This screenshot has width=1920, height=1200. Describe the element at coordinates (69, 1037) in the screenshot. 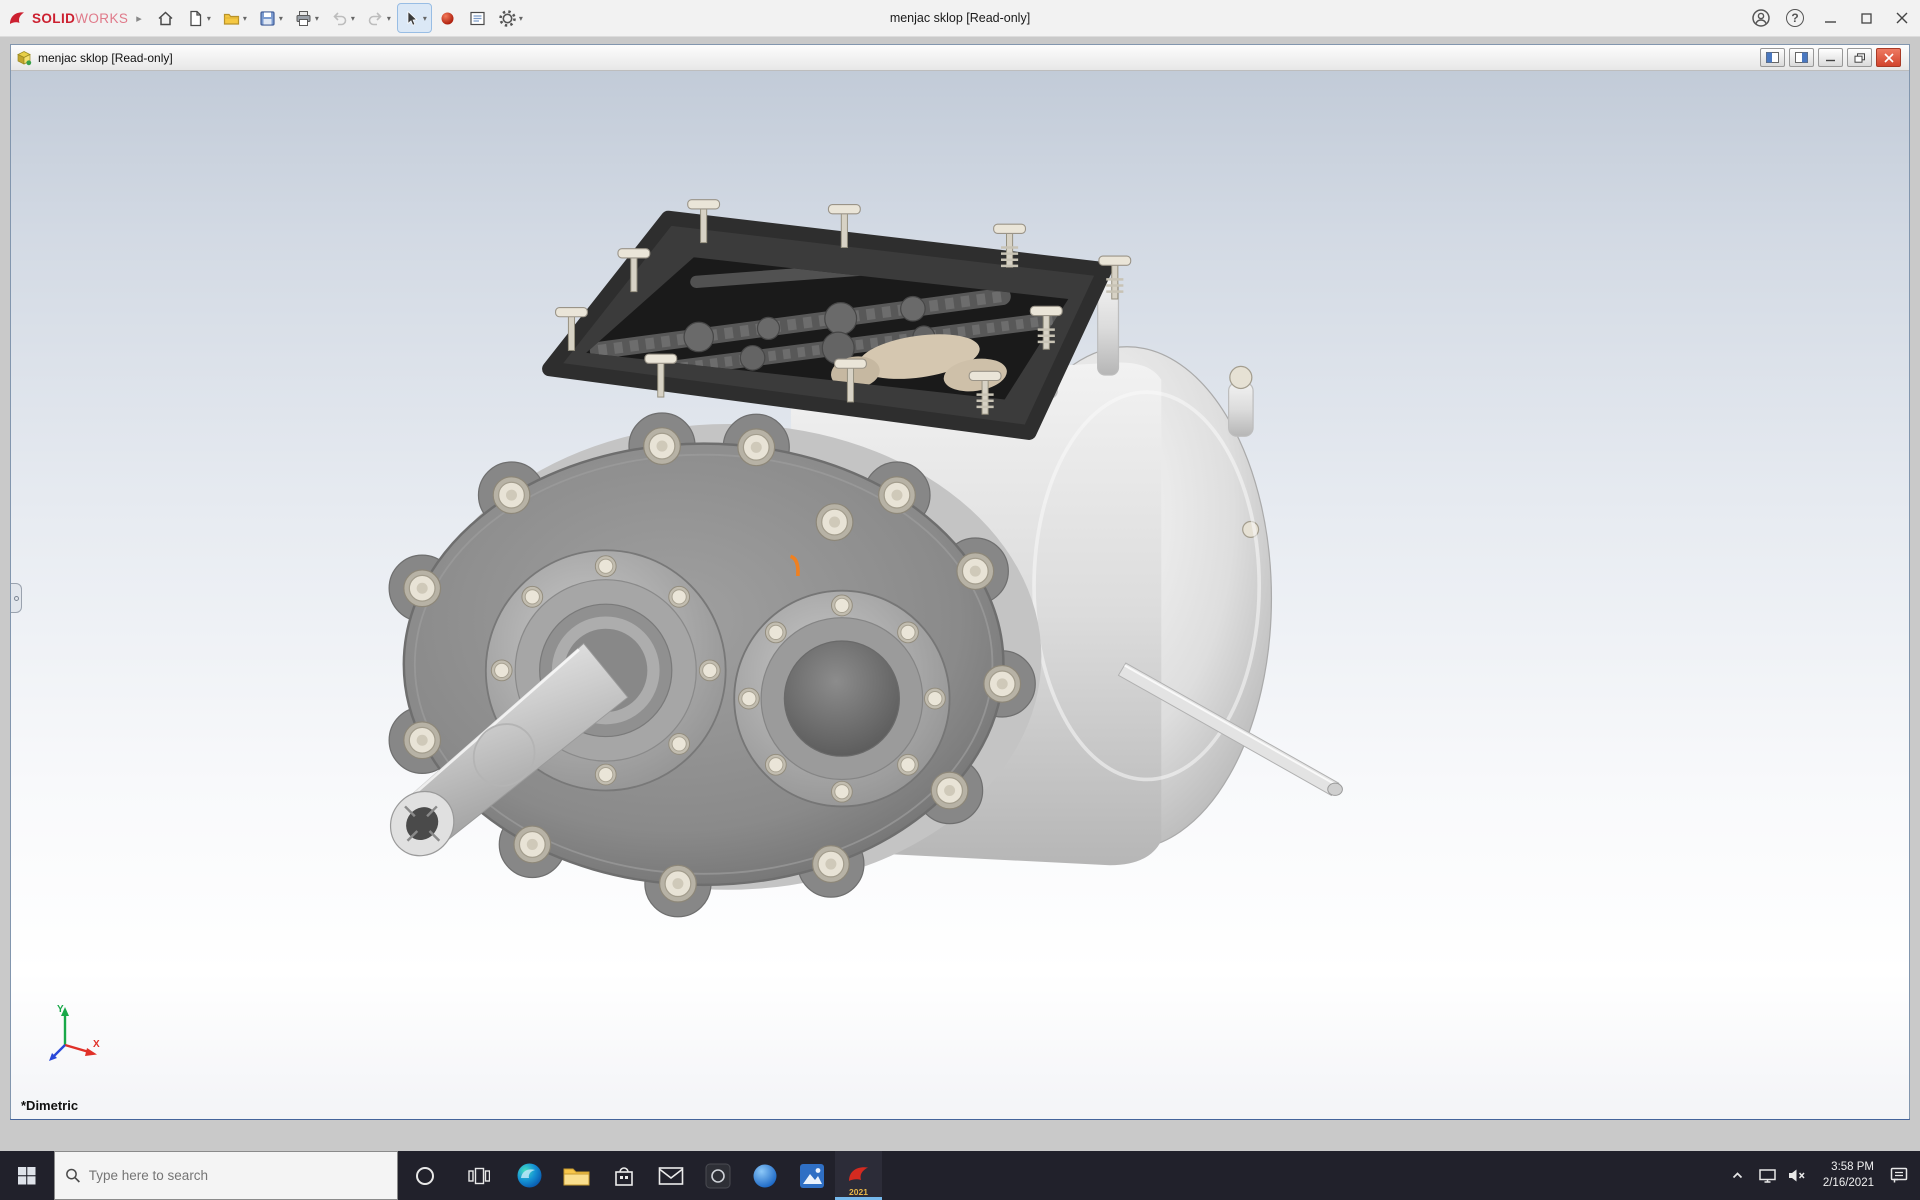

I see `orientation-triad: Y X` at that location.